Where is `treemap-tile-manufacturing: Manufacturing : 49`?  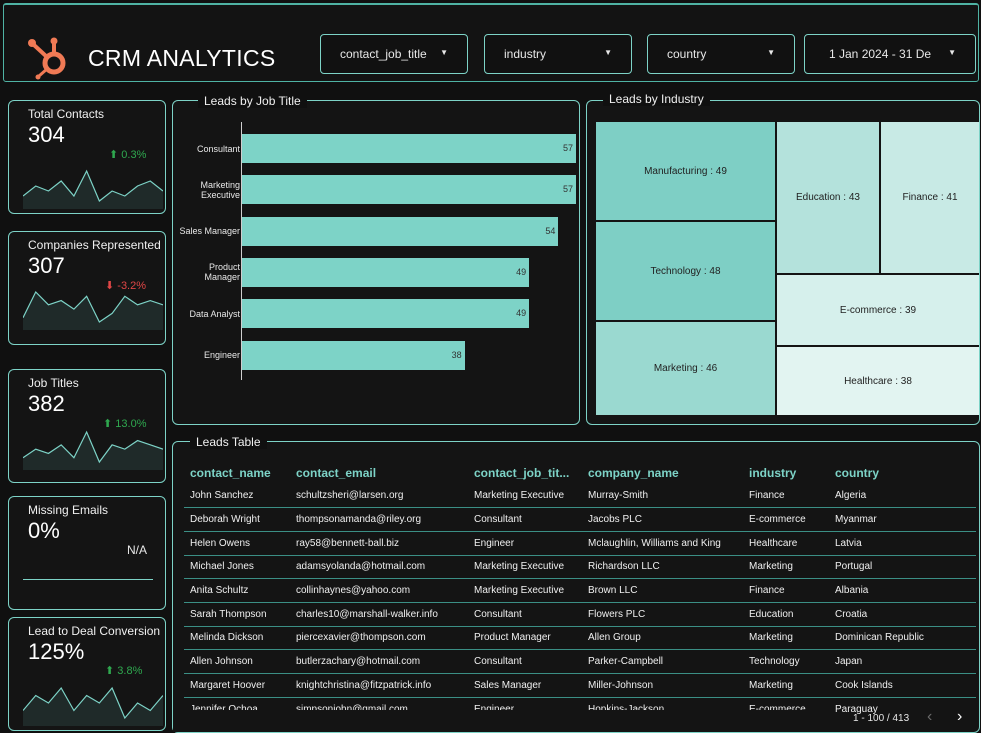 treemap-tile-manufacturing: Manufacturing : 49 is located at coordinates (685, 171).